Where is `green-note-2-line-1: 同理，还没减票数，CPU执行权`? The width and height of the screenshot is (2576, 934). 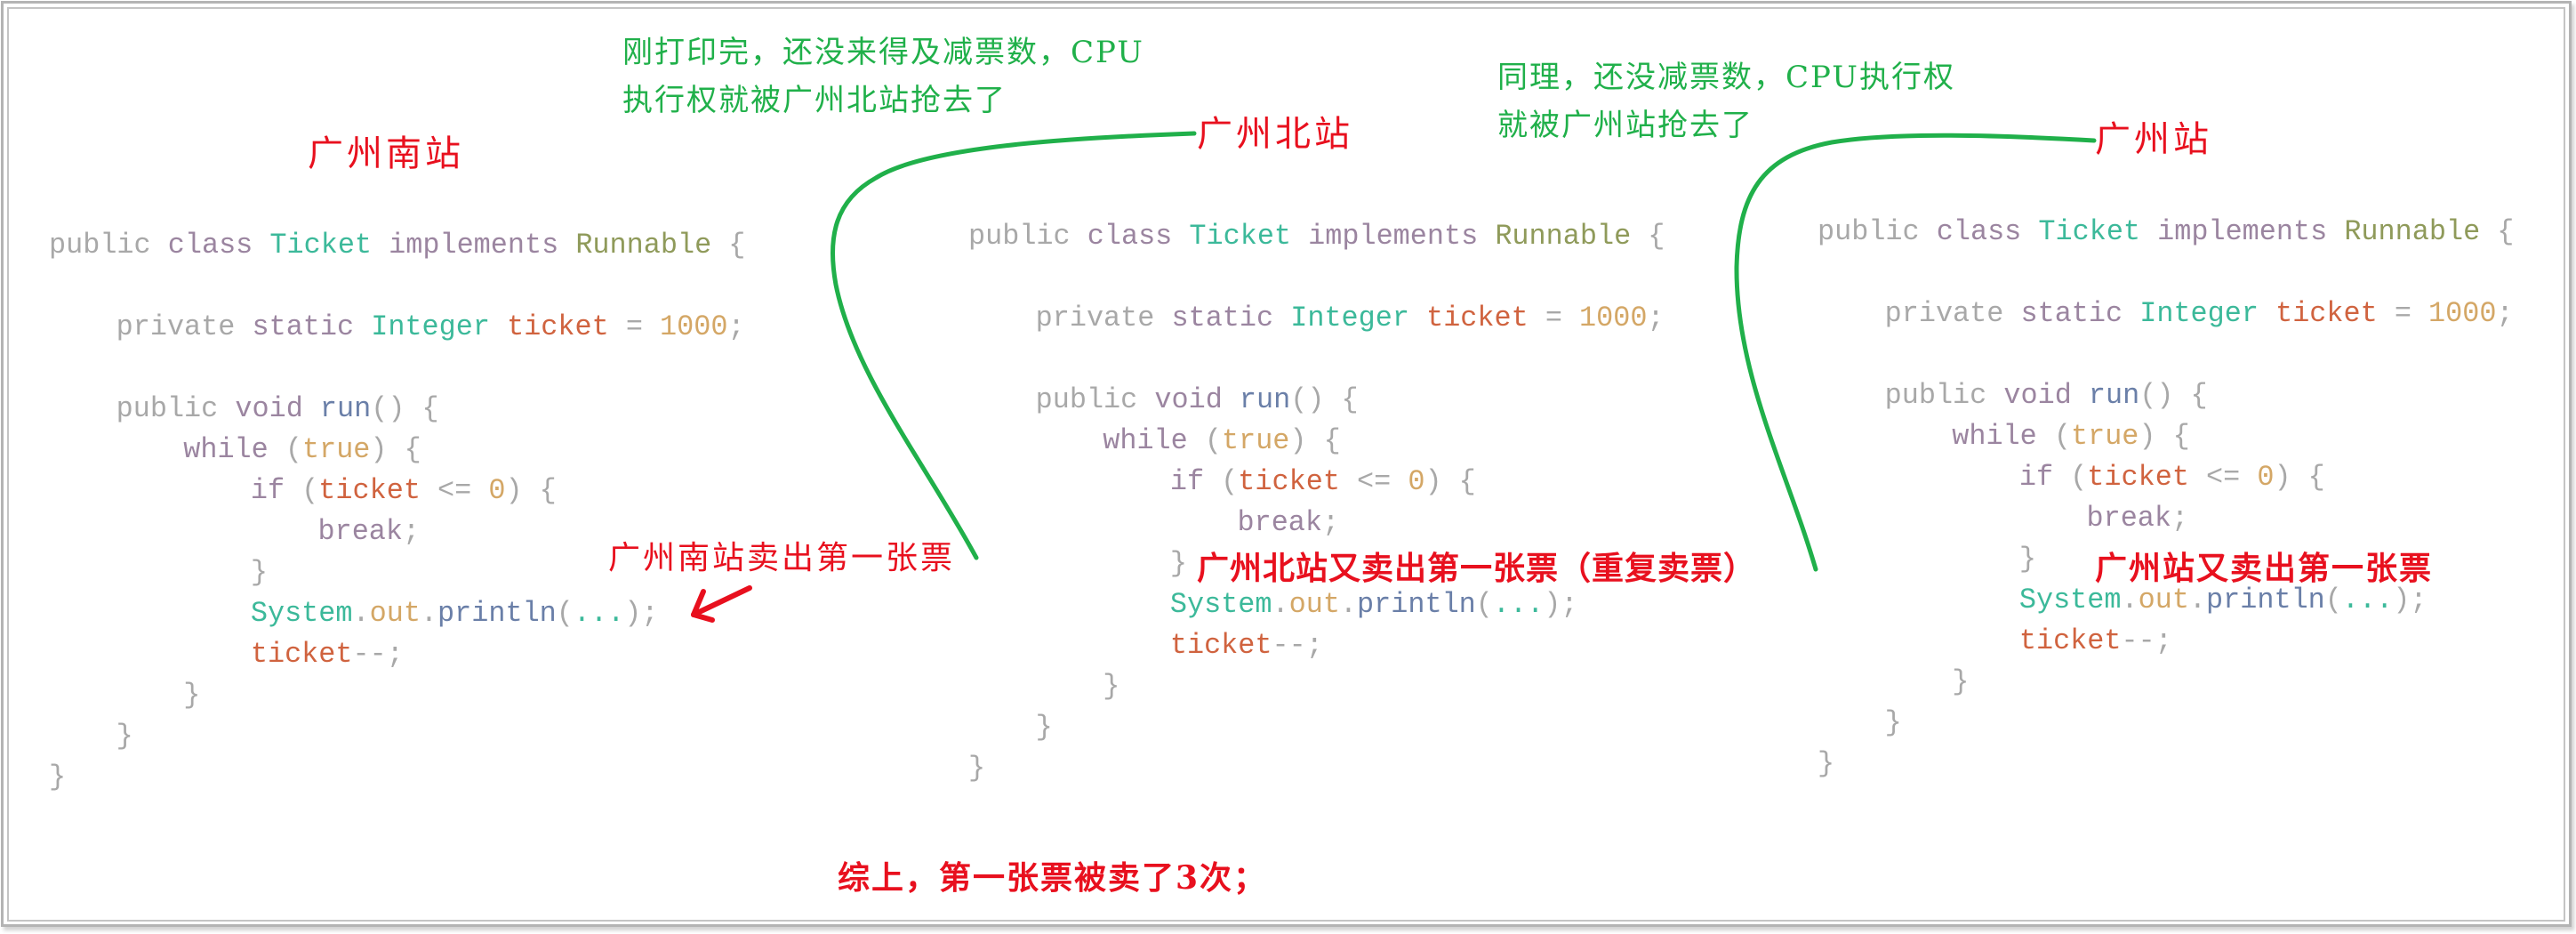
green-note-2-line-1: 同理，还没减票数，CPU执行权 is located at coordinates (1726, 77).